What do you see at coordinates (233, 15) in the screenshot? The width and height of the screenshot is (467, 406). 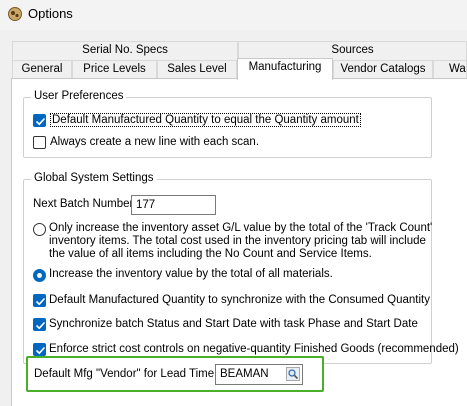 I see `title-bar: Options` at bounding box center [233, 15].